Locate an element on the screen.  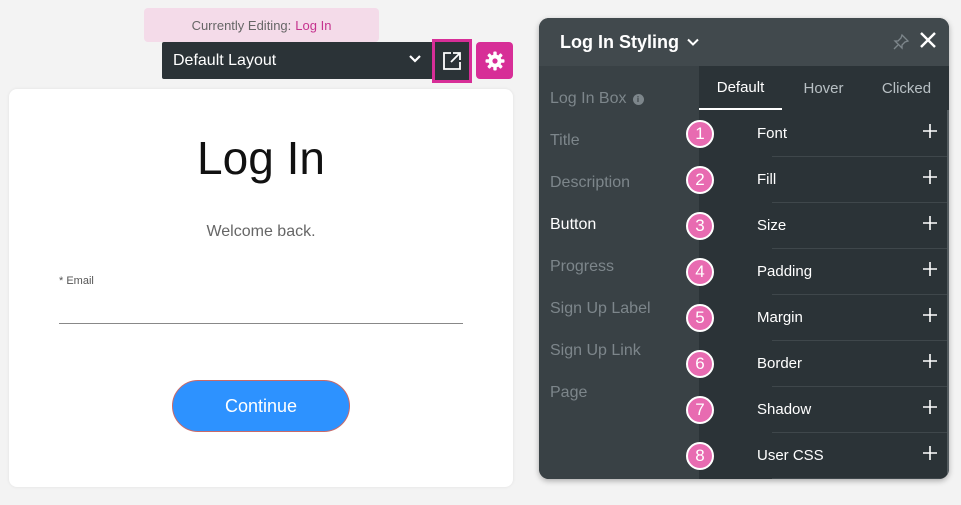
sidebar-item-label: Title is located at coordinates (565, 140).